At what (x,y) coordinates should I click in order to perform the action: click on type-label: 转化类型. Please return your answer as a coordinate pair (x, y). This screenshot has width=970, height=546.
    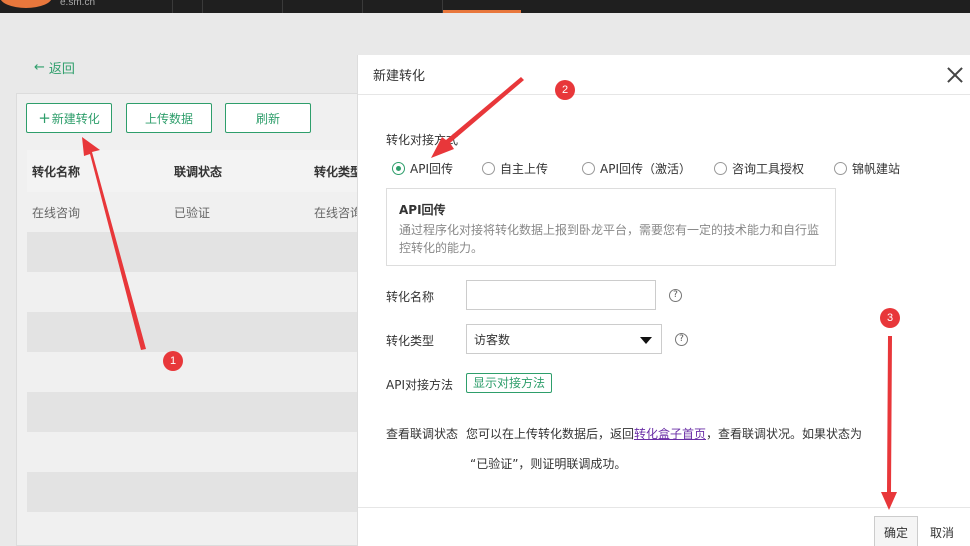
    Looking at the image, I should click on (410, 341).